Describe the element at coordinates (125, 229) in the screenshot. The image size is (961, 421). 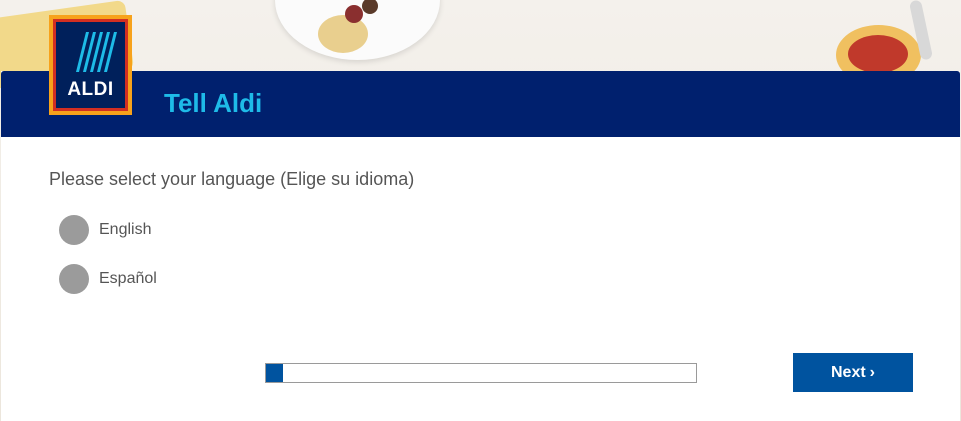
I see `option-label-english: English` at that location.